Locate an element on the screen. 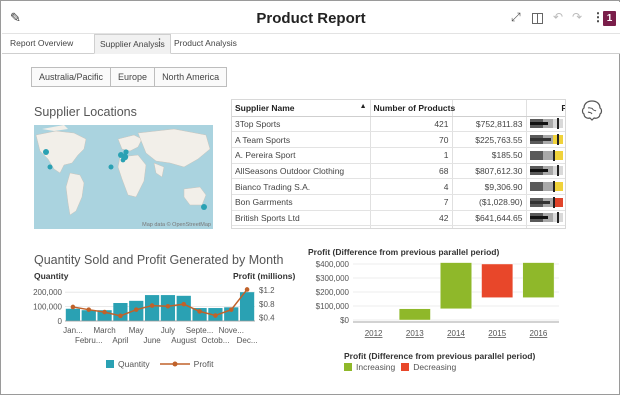 Image resolution: width=620 pixels, height=395 pixels. cell-supplier-name: A. Pereira Sport is located at coordinates (301, 155).